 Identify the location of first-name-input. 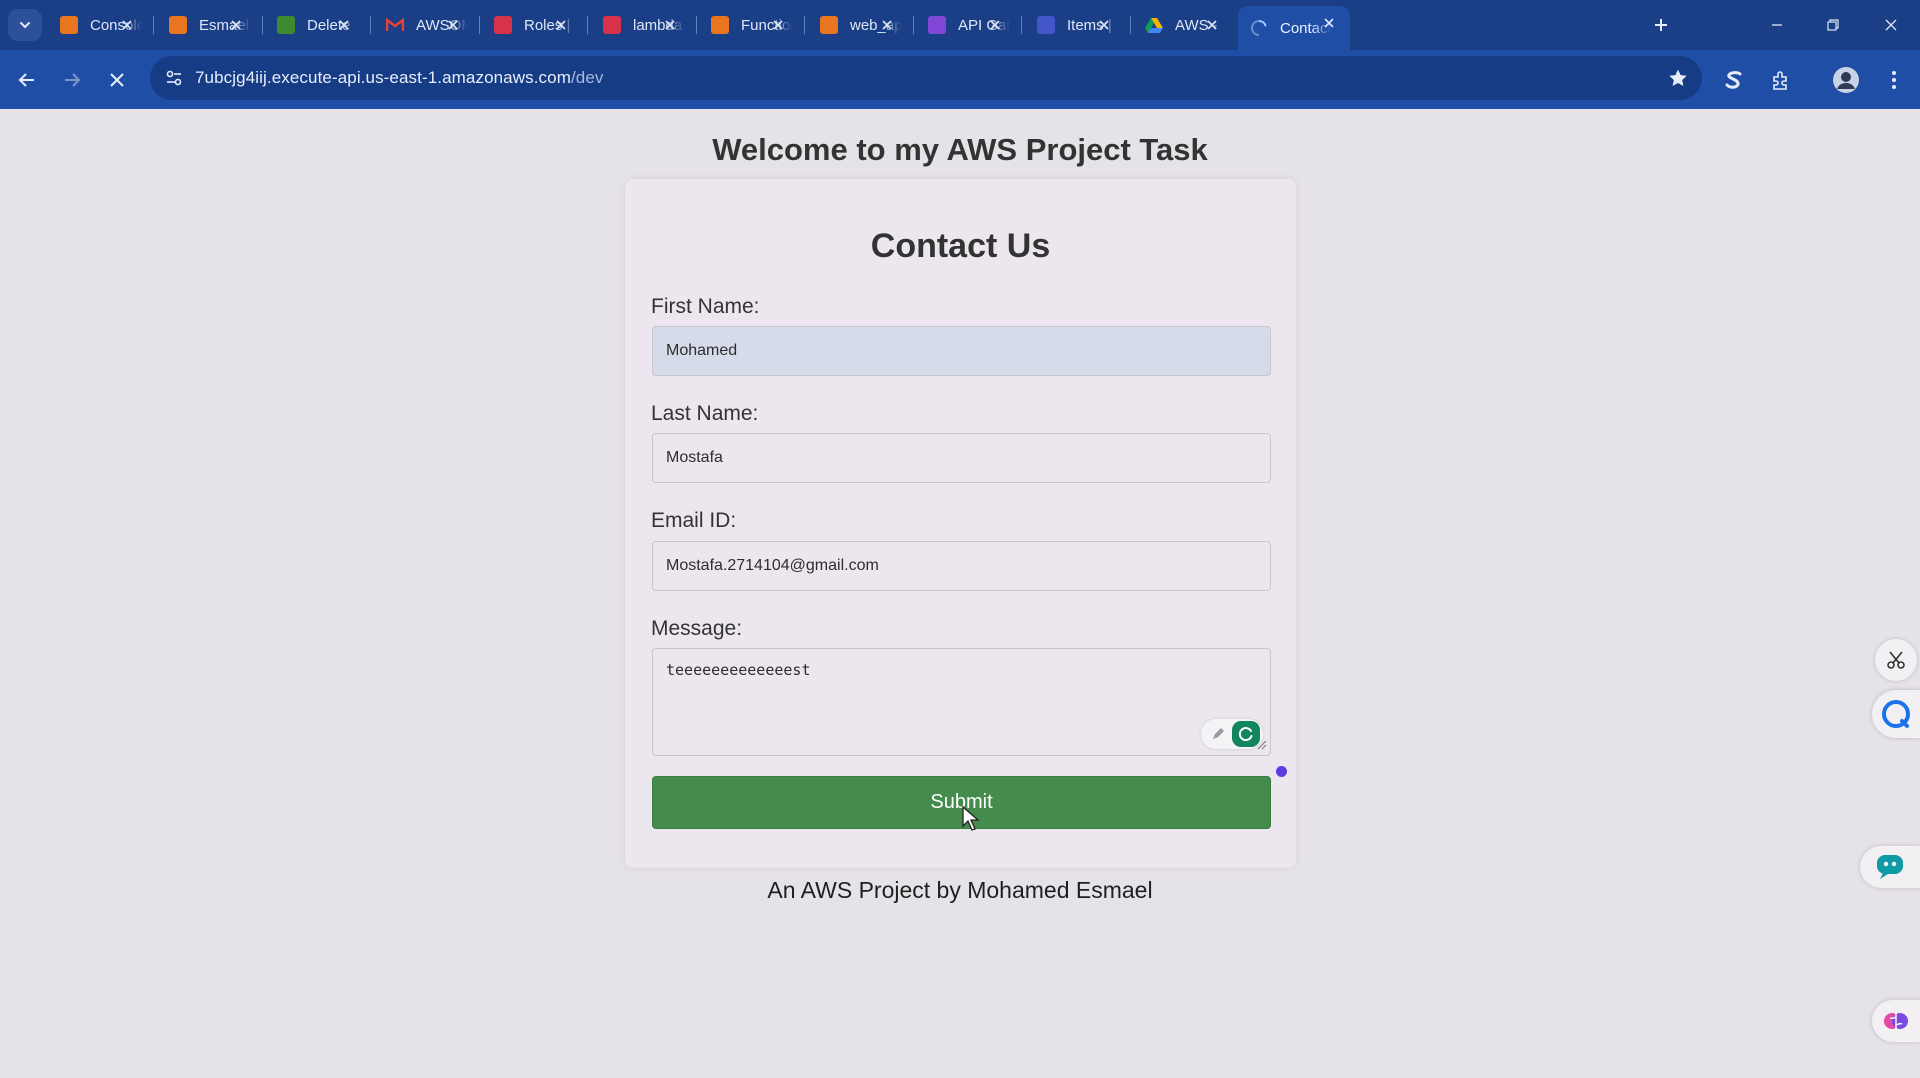
(961, 351).